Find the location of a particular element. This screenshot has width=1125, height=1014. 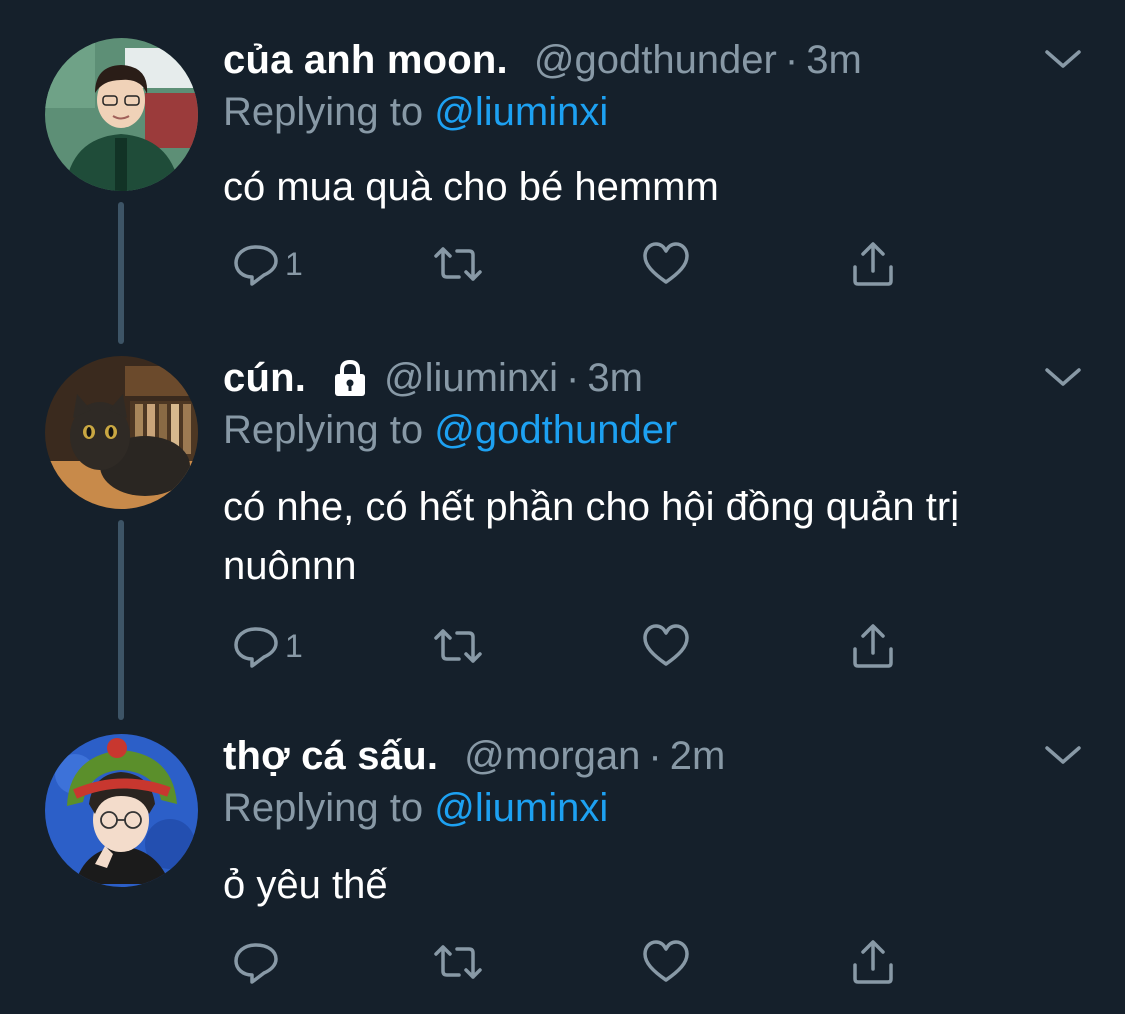

reply-button is located at coordinates (258, 962).